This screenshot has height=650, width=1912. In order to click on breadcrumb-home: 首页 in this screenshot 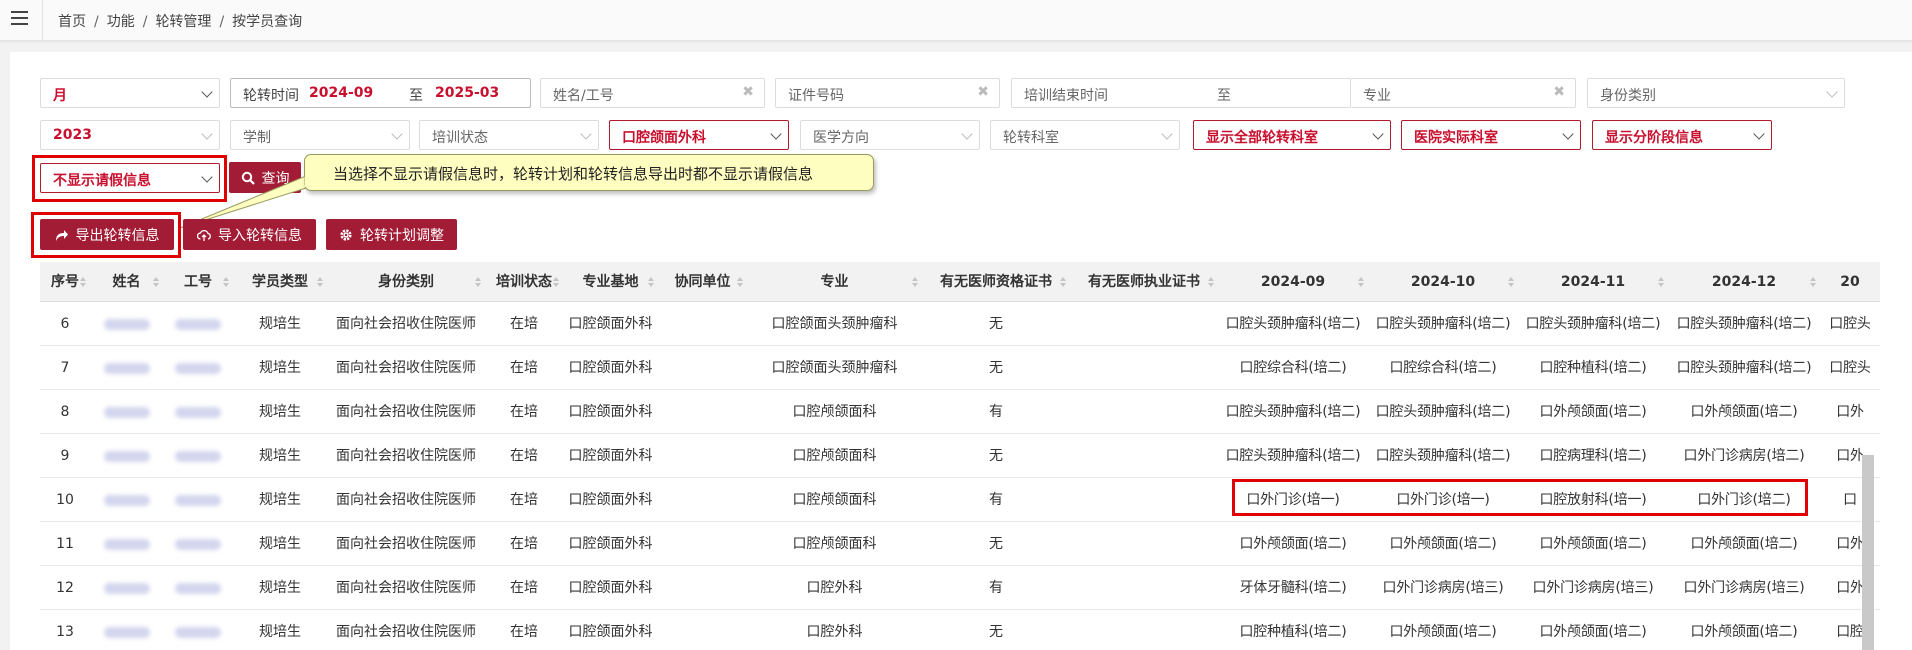, I will do `click(72, 22)`.